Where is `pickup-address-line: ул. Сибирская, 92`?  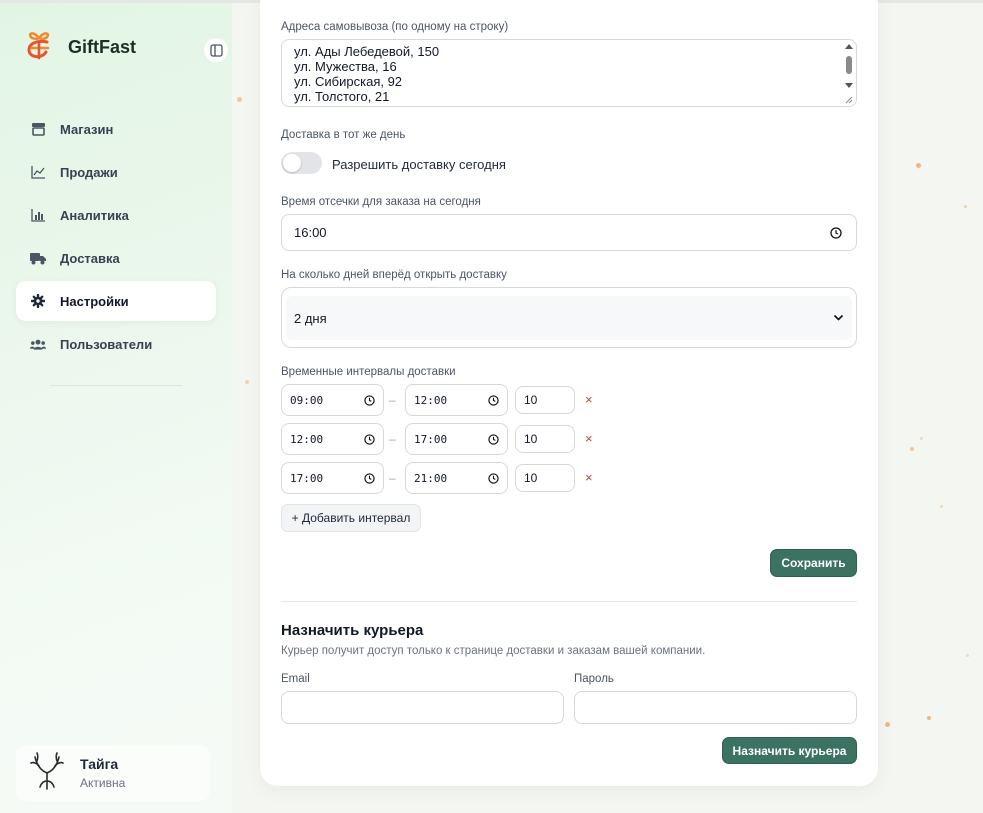
pickup-address-line: ул. Сибирская, 92 is located at coordinates (348, 81).